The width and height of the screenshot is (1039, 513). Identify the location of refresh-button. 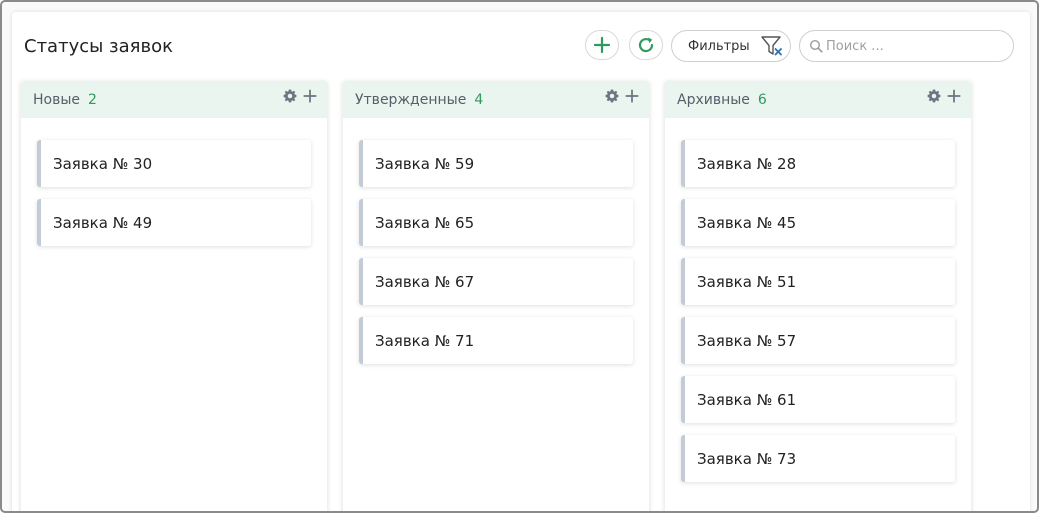
(646, 45).